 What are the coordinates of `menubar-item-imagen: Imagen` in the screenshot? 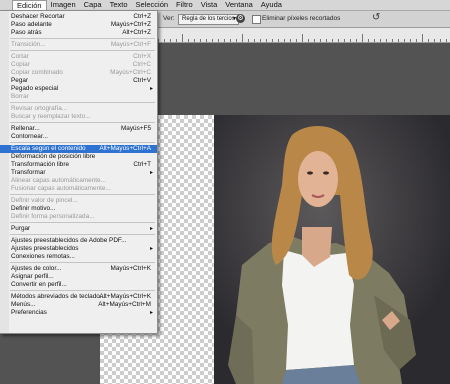 It's located at (63, 5).